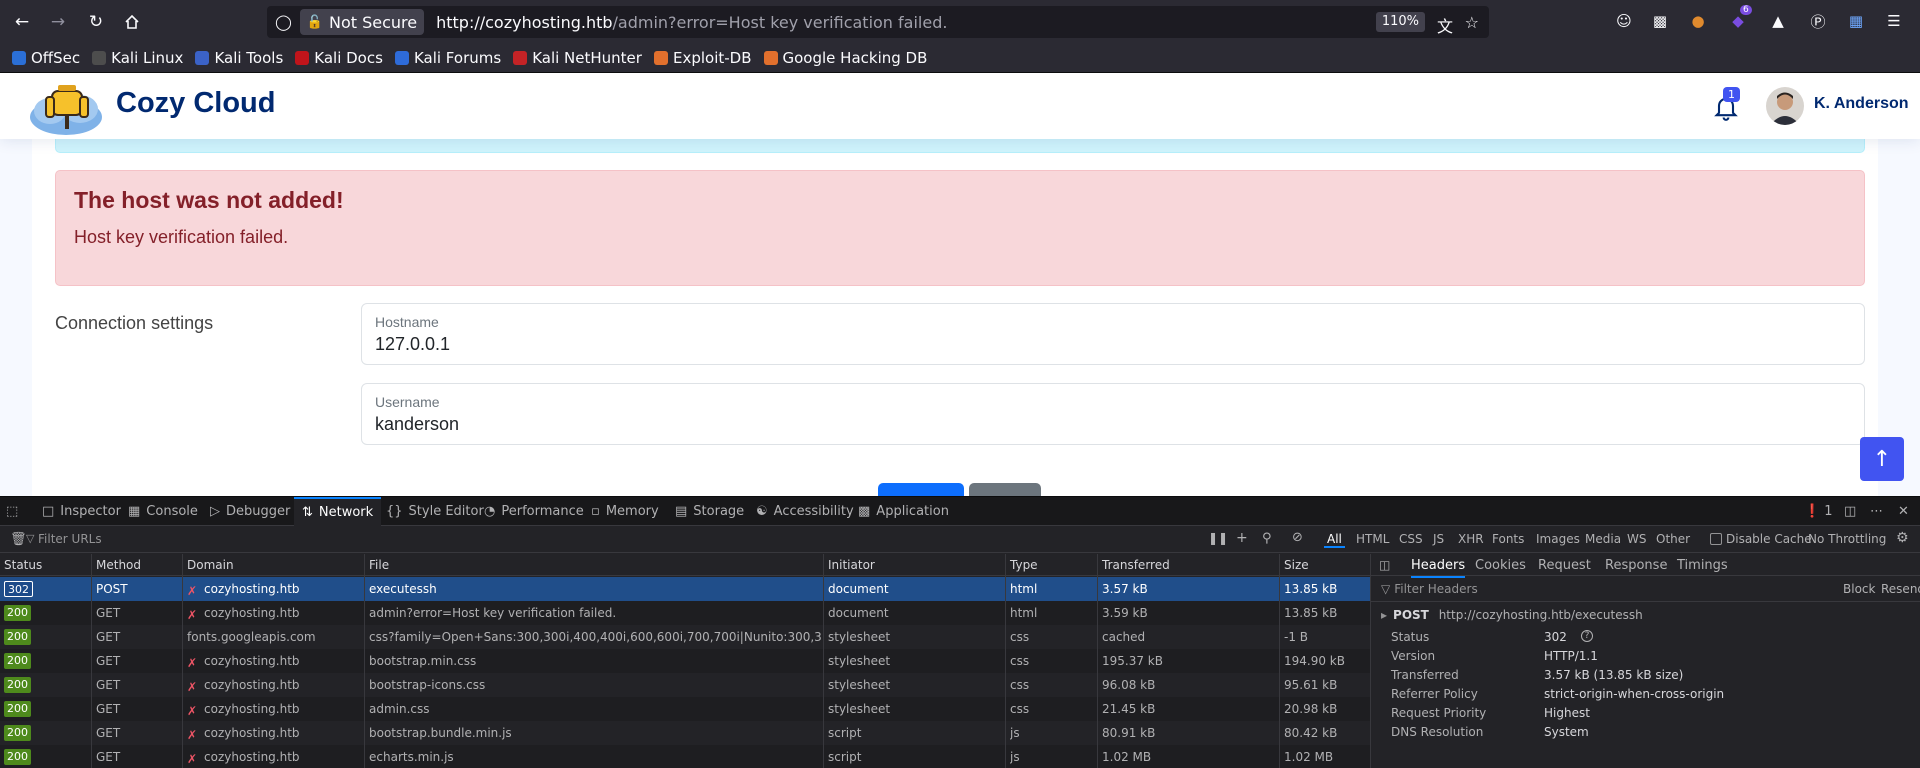  Describe the element at coordinates (1113, 334) in the screenshot. I see `hostname-field: Hostname 127.0.0.1` at that location.